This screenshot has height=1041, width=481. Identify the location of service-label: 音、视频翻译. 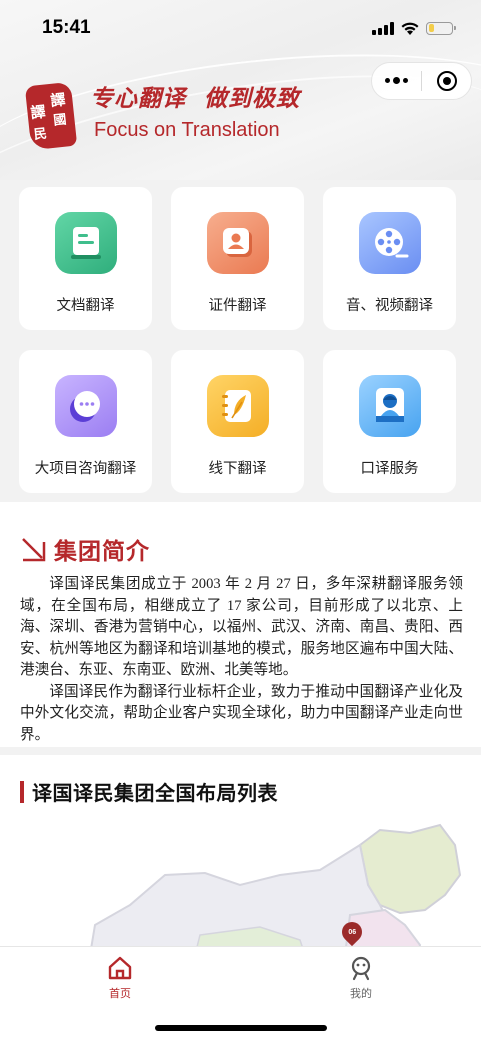
(389, 306).